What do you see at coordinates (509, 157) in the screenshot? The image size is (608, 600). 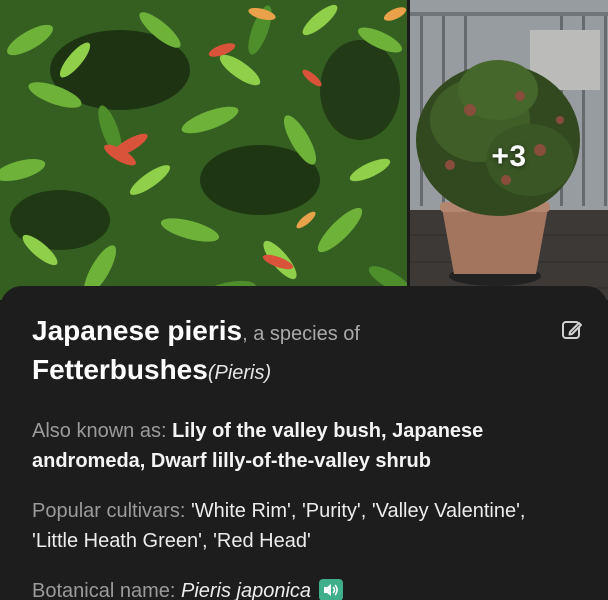 I see `more-photos-count: +3` at bounding box center [509, 157].